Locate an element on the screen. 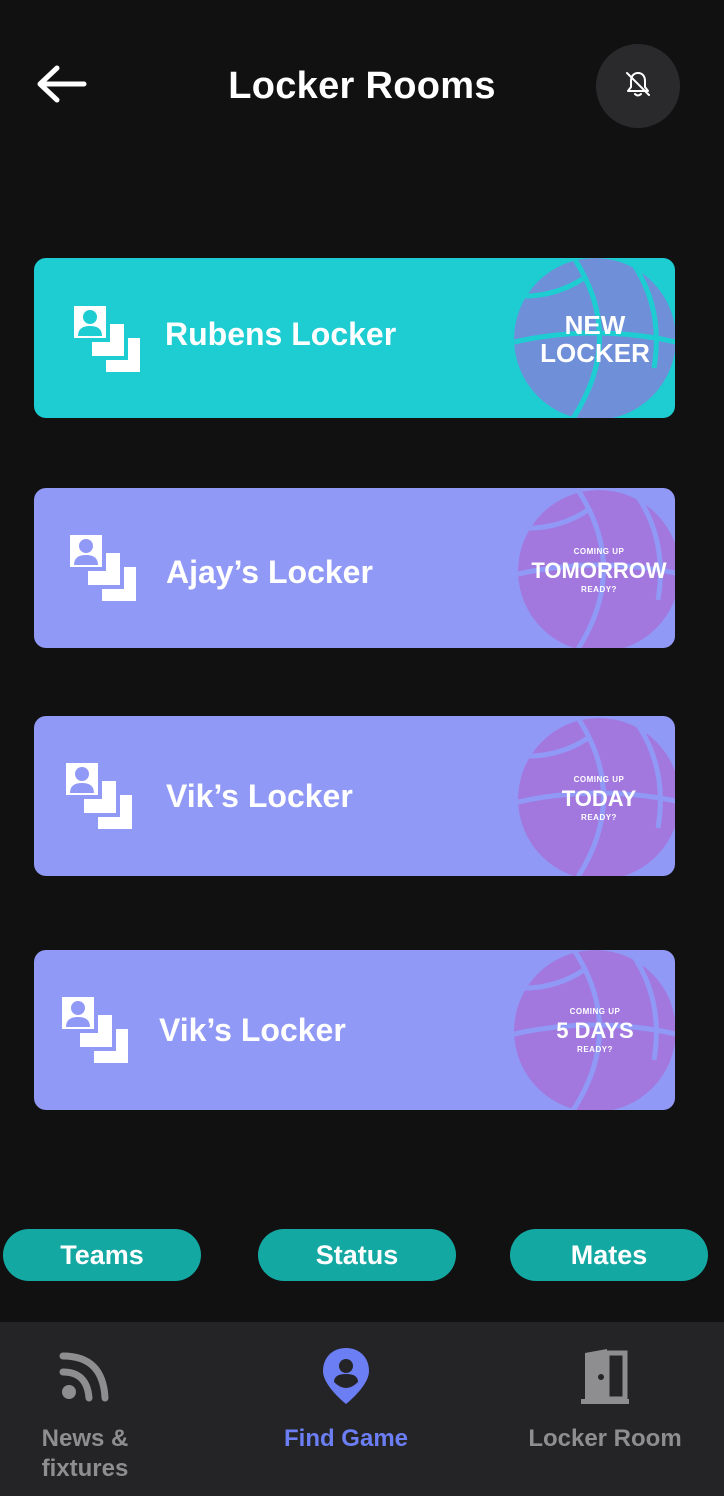 This screenshot has width=724, height=1496. teams-pill: Teams is located at coordinates (102, 1255).